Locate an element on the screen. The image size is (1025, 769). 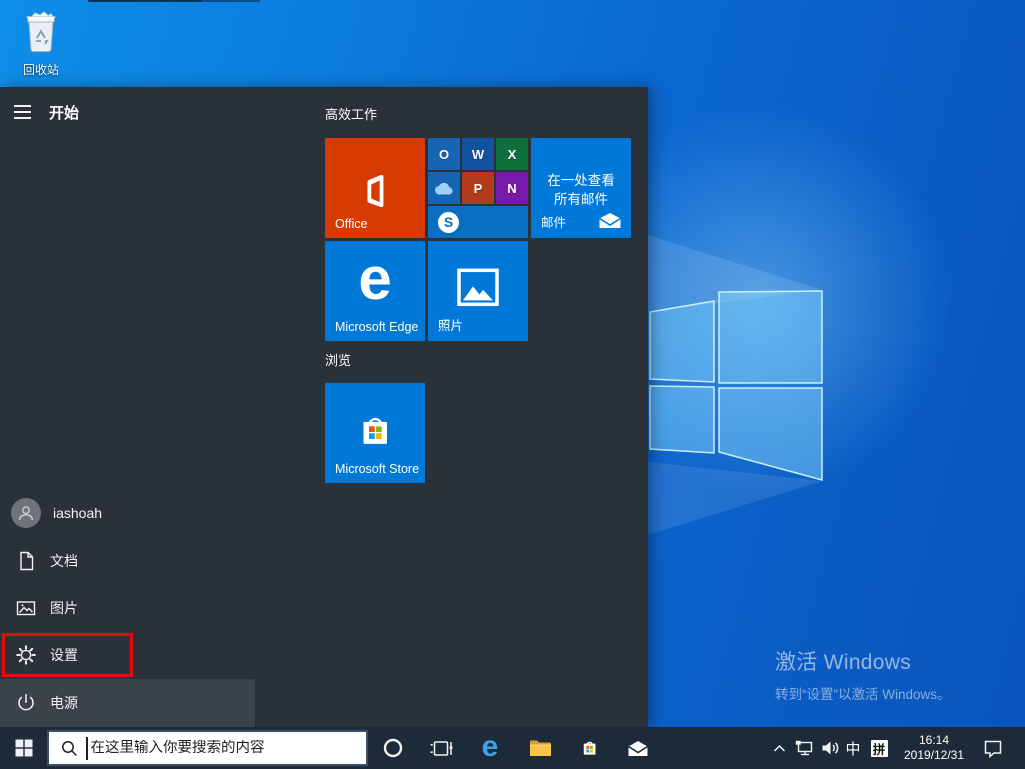
edge-taskbar-button: e is located at coordinates (490, 748).